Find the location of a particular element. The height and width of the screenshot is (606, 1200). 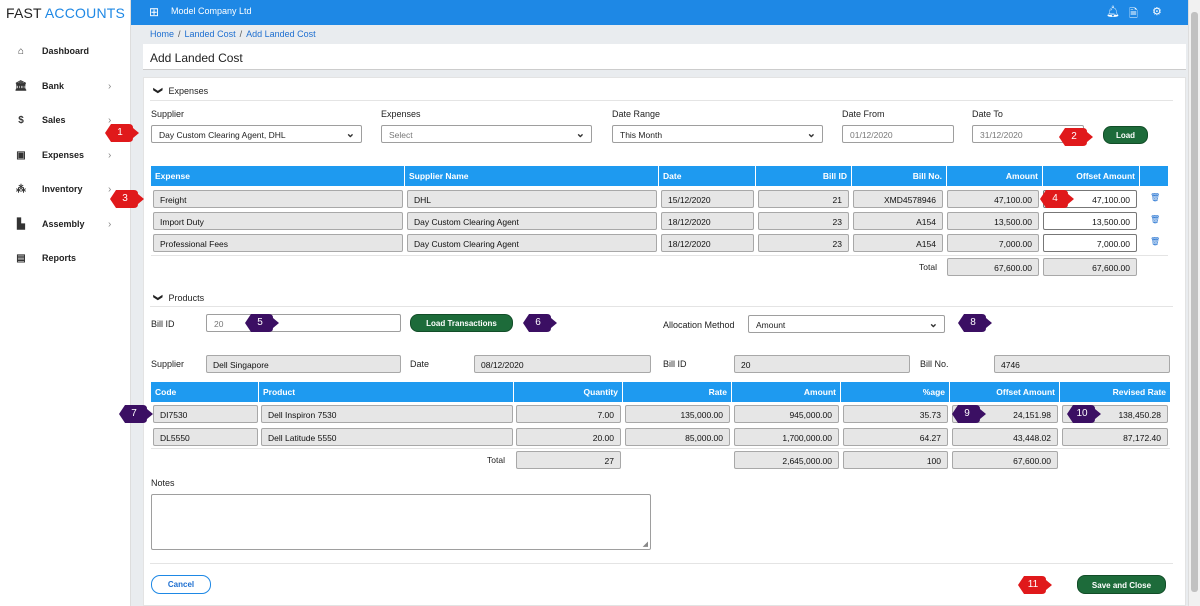

page-title: Add Landed Cost is located at coordinates (196, 58).